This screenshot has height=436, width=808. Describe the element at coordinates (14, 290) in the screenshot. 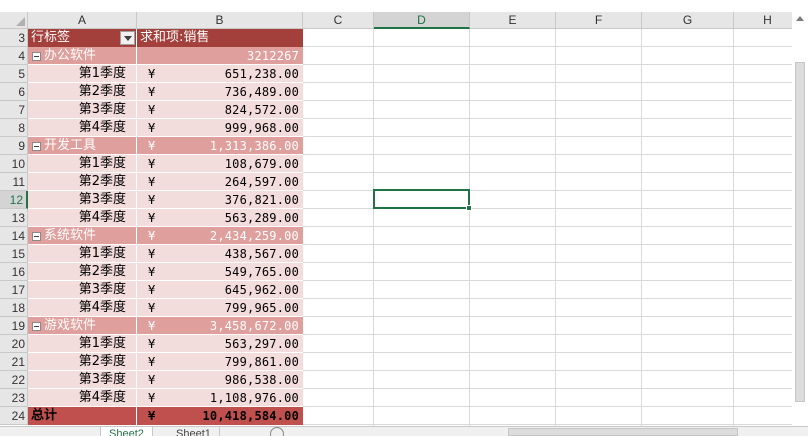

I see `row-header-17: 17` at that location.